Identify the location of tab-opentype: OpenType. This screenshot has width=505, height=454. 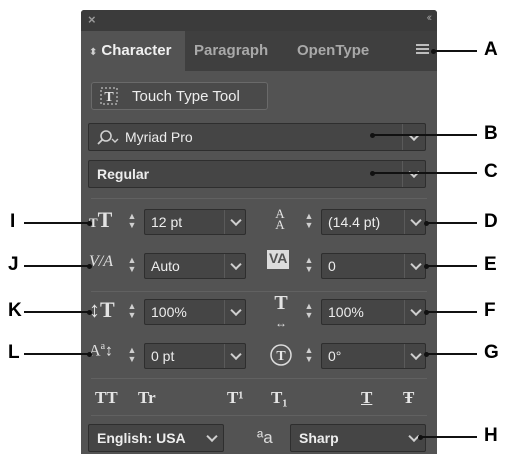
(333, 51).